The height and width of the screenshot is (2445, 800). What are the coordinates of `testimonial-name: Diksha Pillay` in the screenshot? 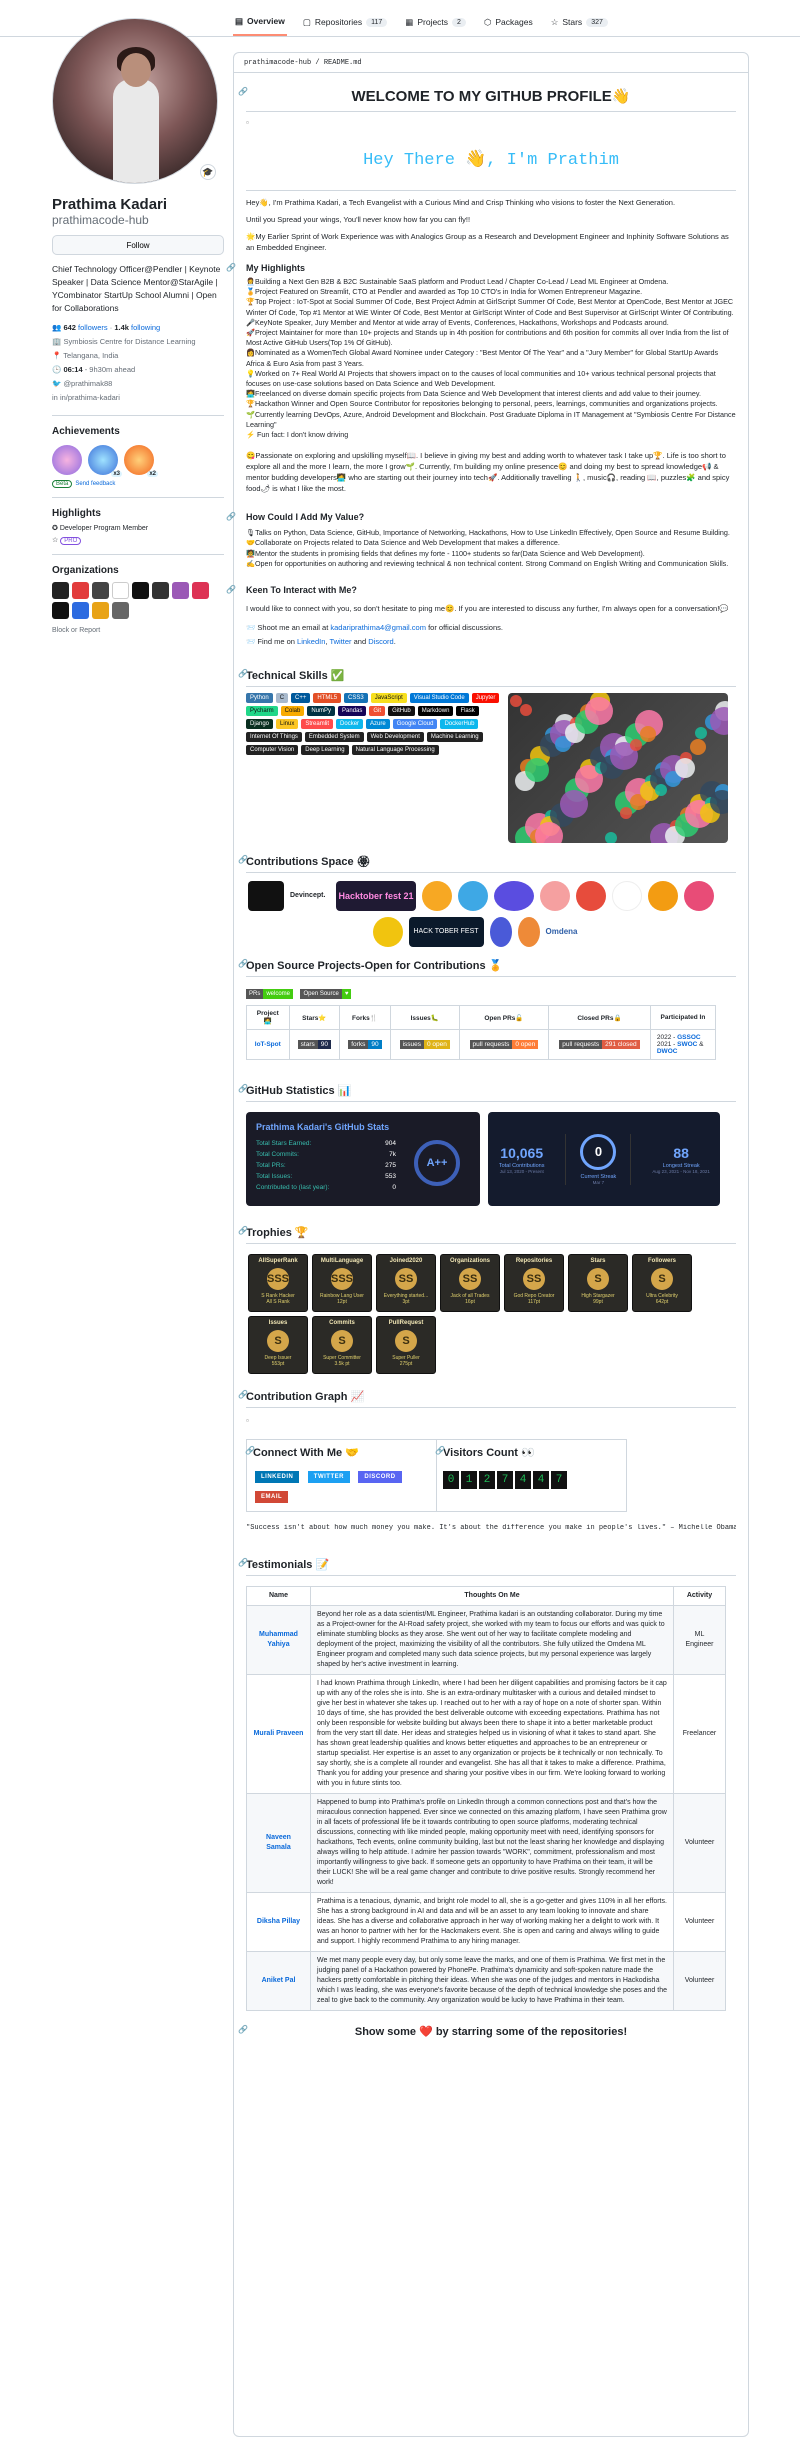 It's located at (278, 1922).